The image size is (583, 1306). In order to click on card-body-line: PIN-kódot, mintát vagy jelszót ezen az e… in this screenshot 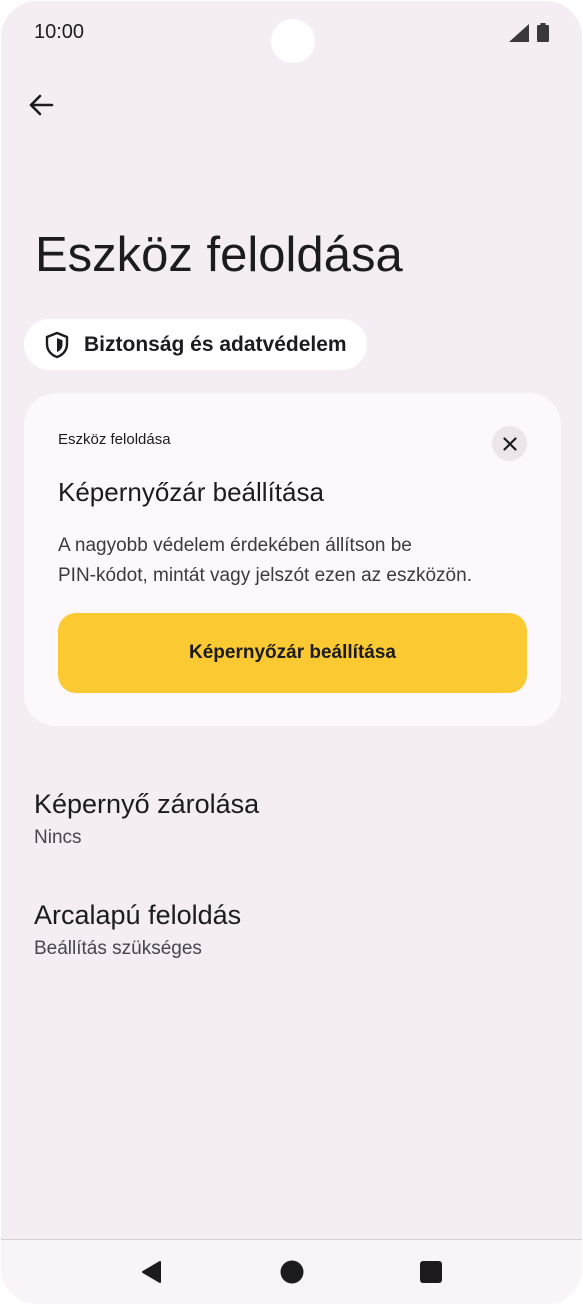, I will do `click(265, 575)`.